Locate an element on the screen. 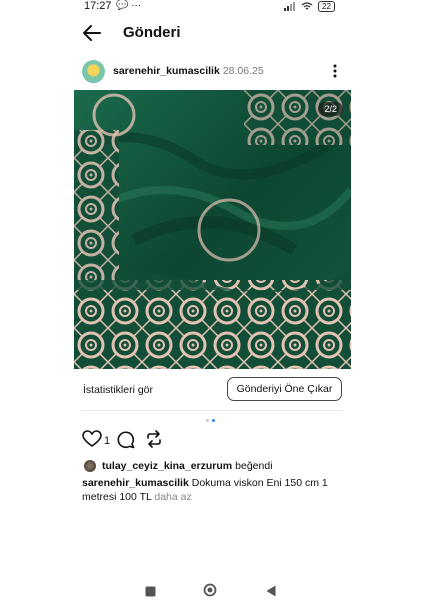 The height and width of the screenshot is (602, 424). system-navigation-bar is located at coordinates (212, 590).